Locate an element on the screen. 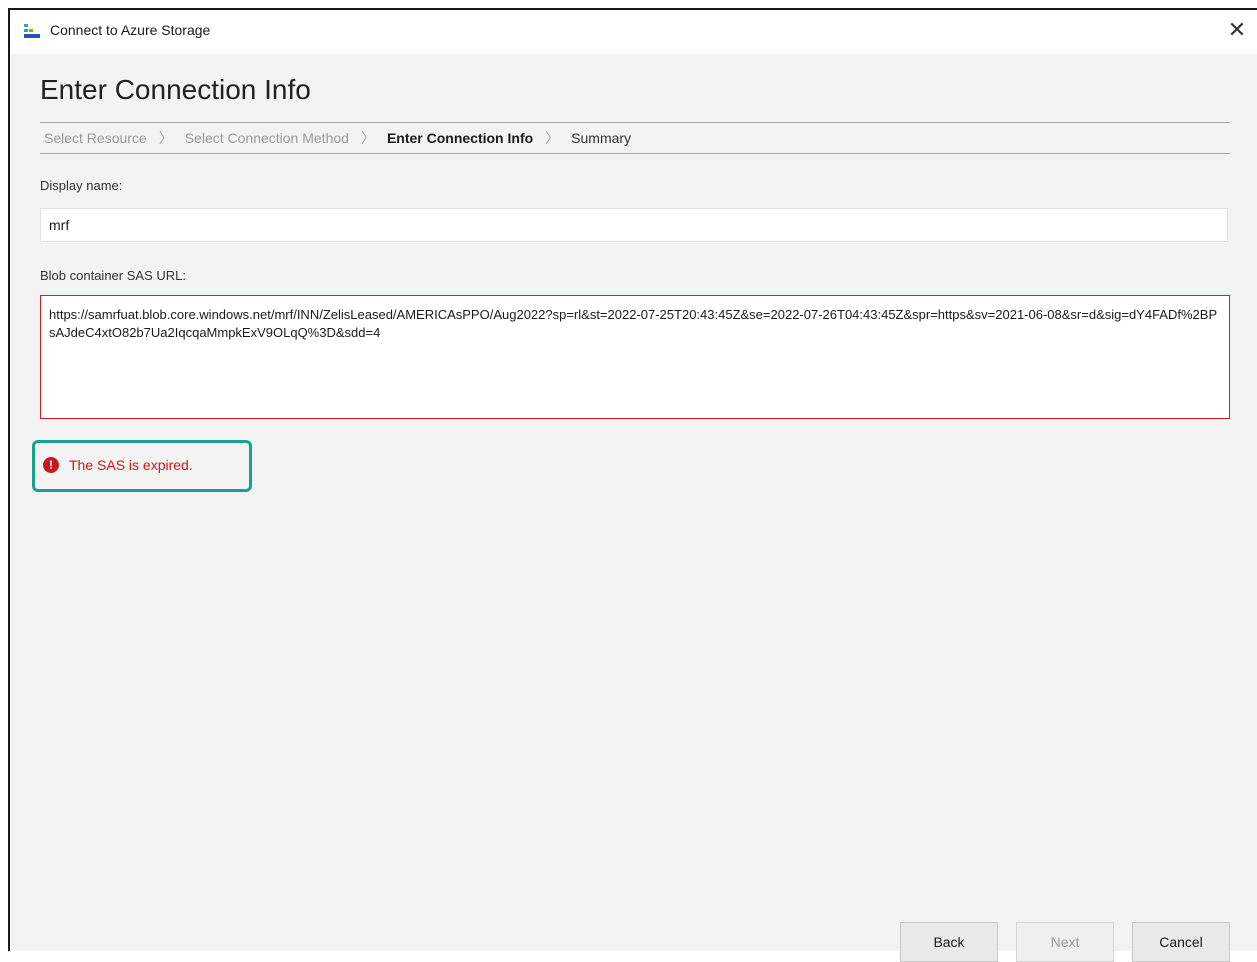  back-button: Back is located at coordinates (949, 942).